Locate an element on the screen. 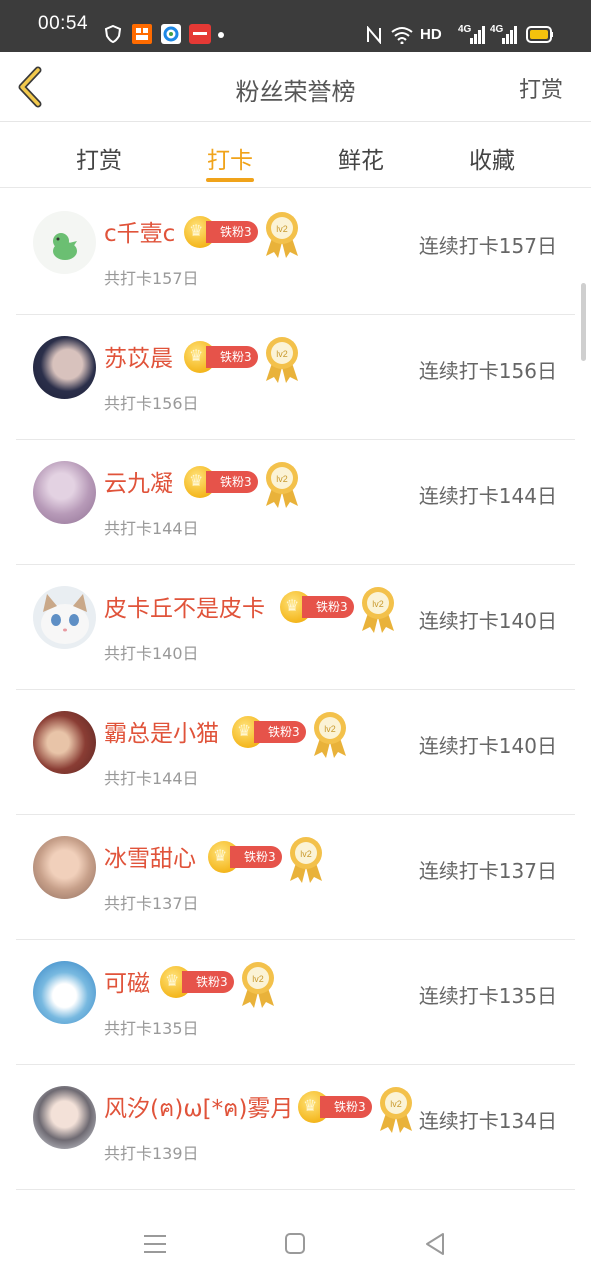  total-checkins: 共打卡156日 is located at coordinates (151, 403).